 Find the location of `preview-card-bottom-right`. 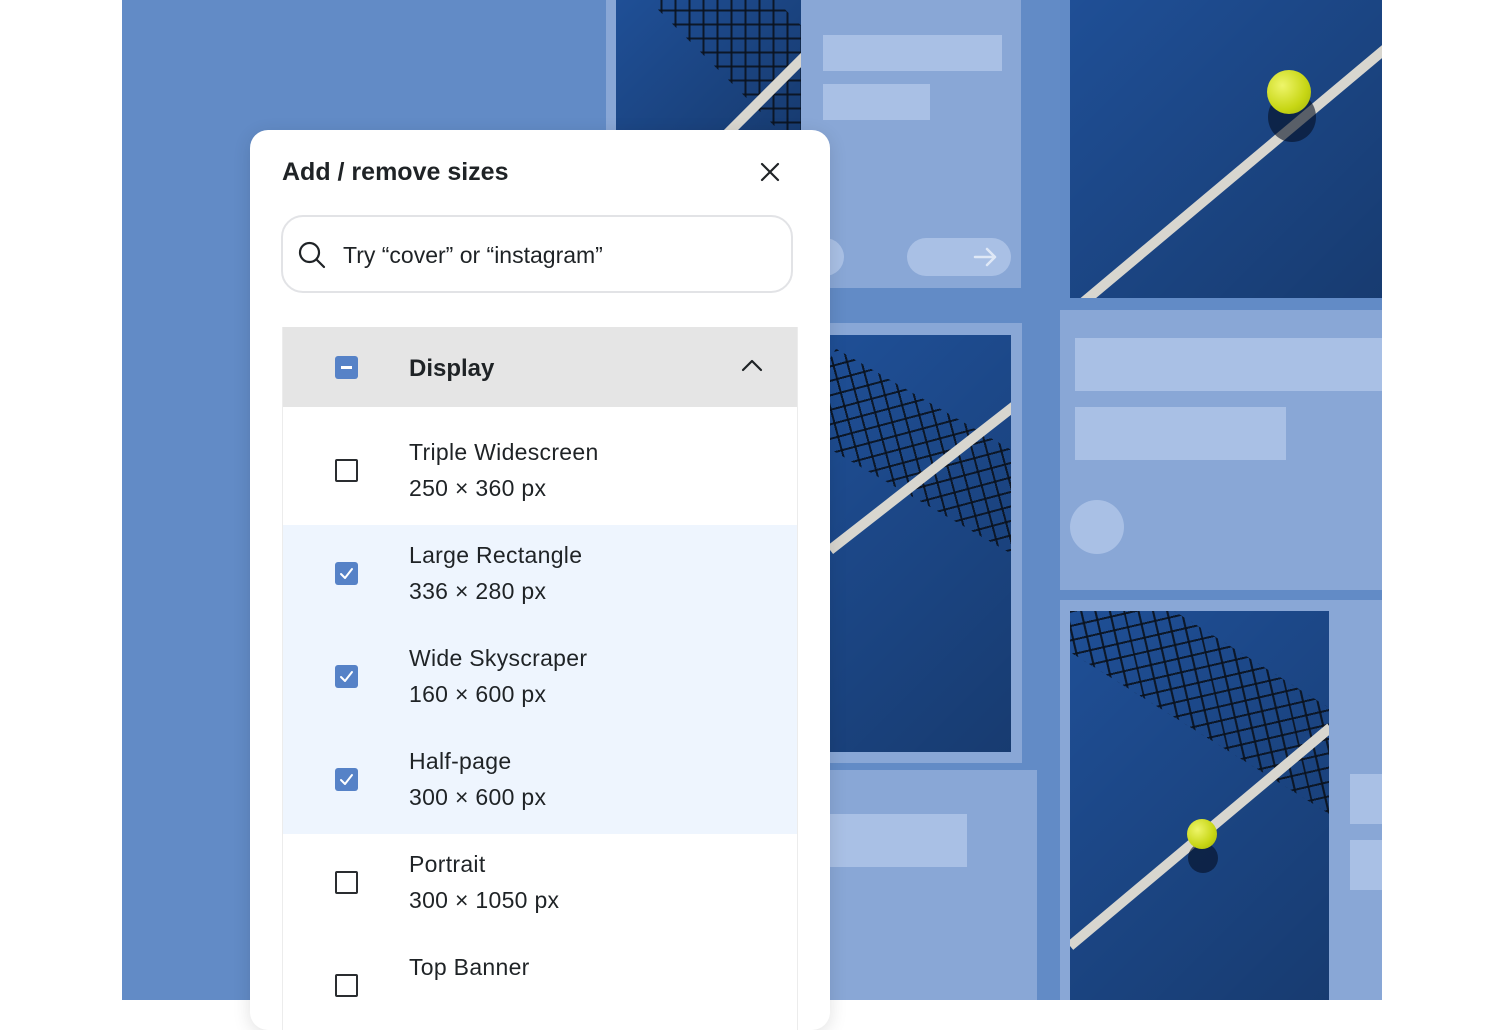

preview-card-bottom-right is located at coordinates (1221, 800).